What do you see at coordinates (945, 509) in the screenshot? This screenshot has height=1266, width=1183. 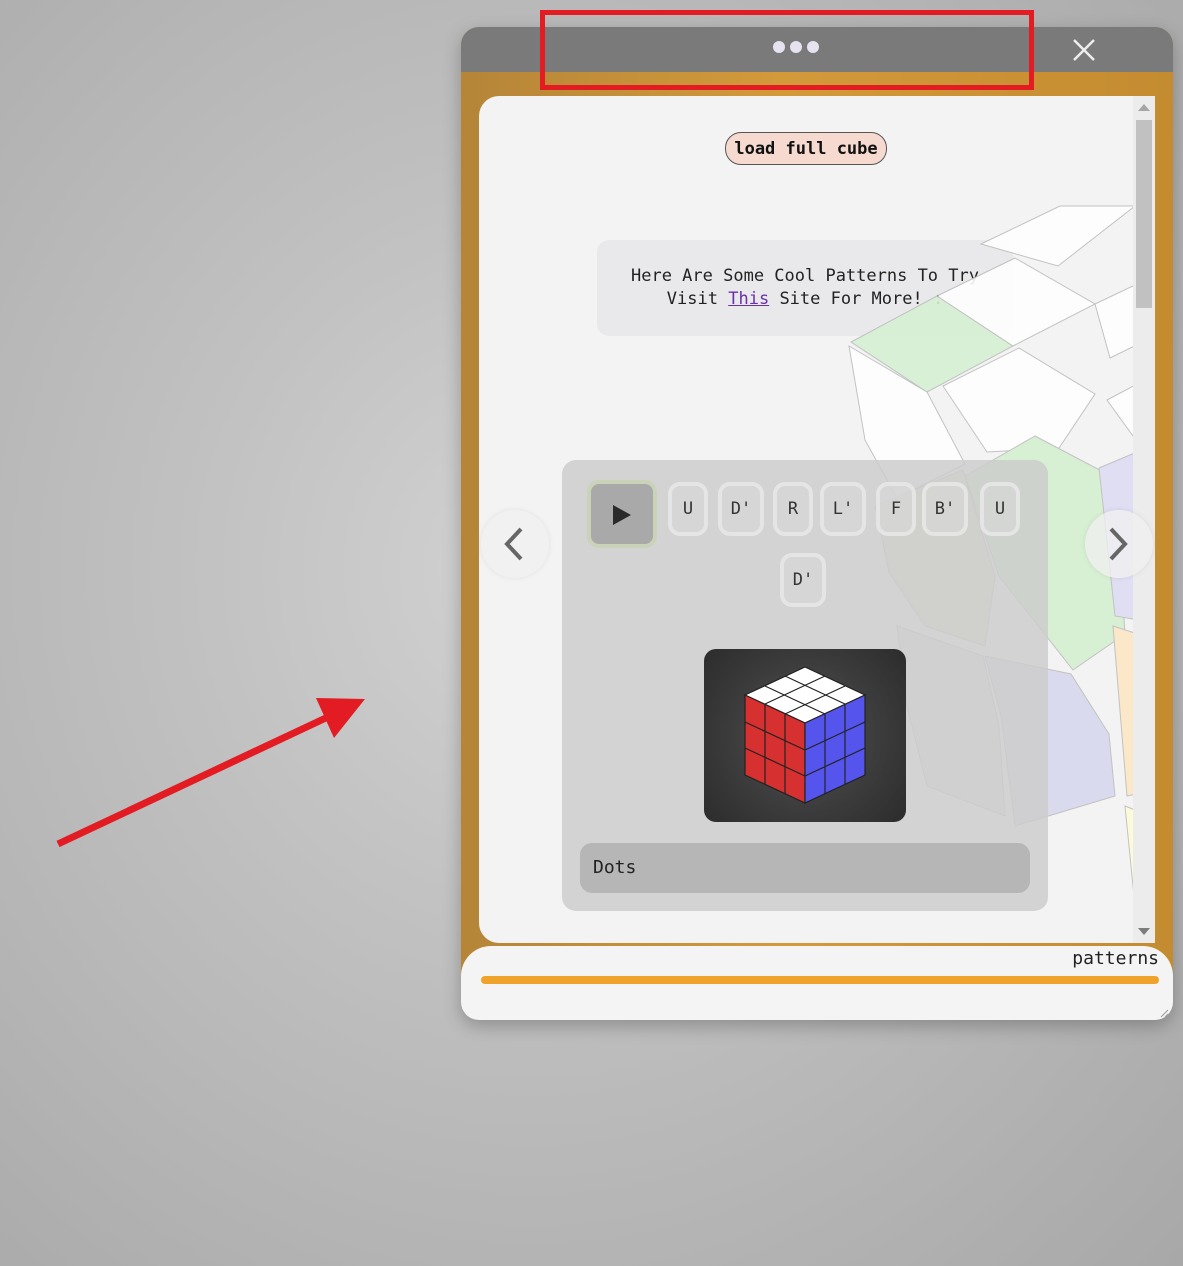 I see `move-button: B'` at bounding box center [945, 509].